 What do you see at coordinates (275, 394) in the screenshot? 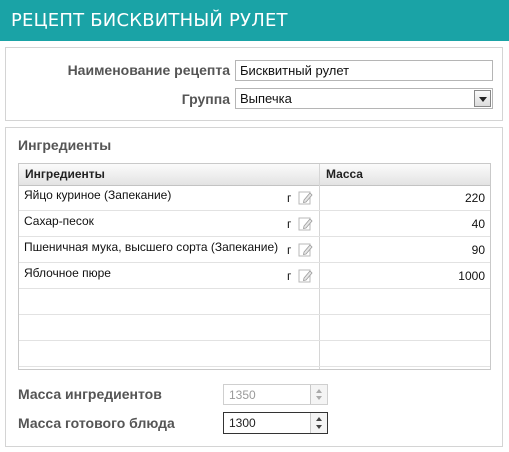
I see `ingredients-mass-spinner: 1350` at bounding box center [275, 394].